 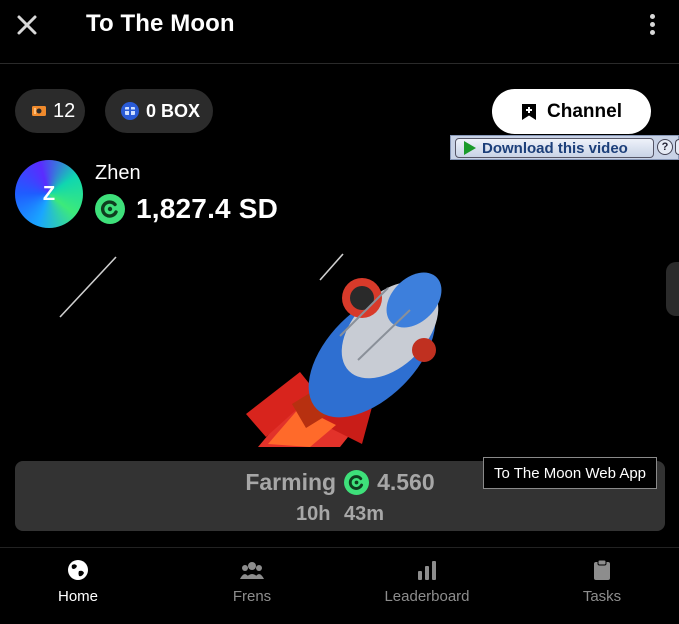 I want to click on box-pill: 0 BOX, so click(x=159, y=111).